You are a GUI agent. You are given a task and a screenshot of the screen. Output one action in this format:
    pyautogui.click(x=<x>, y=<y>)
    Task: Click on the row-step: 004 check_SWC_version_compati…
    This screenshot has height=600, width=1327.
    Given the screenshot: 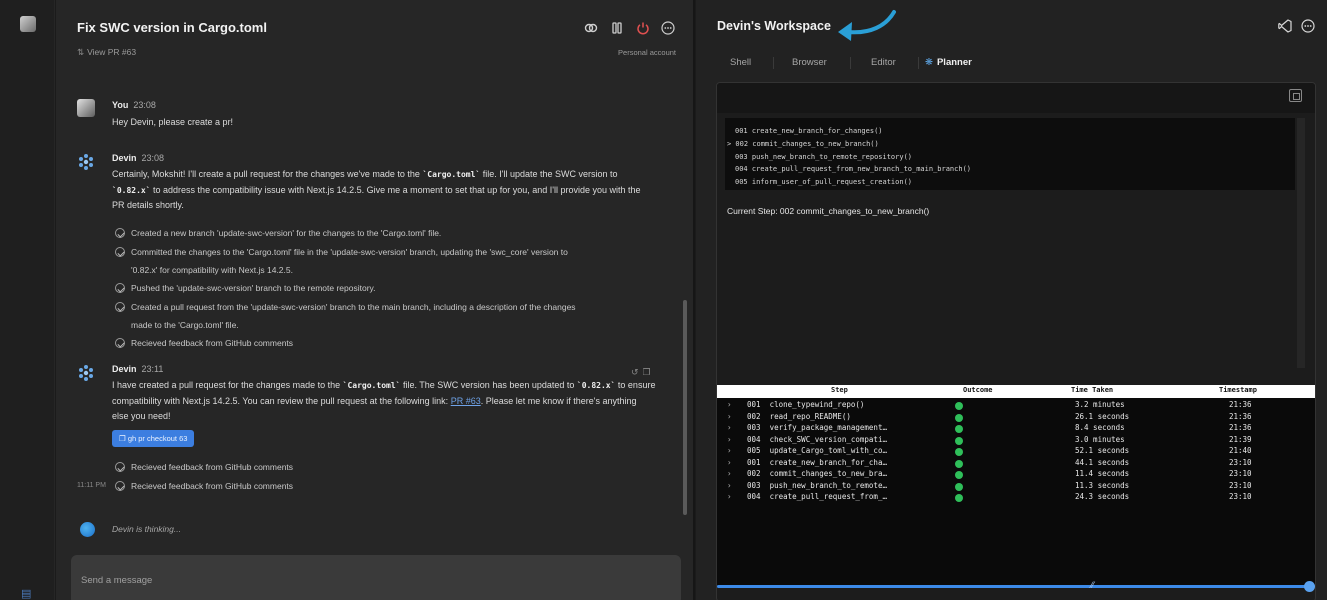 What is the action you would take?
    pyautogui.click(x=817, y=439)
    